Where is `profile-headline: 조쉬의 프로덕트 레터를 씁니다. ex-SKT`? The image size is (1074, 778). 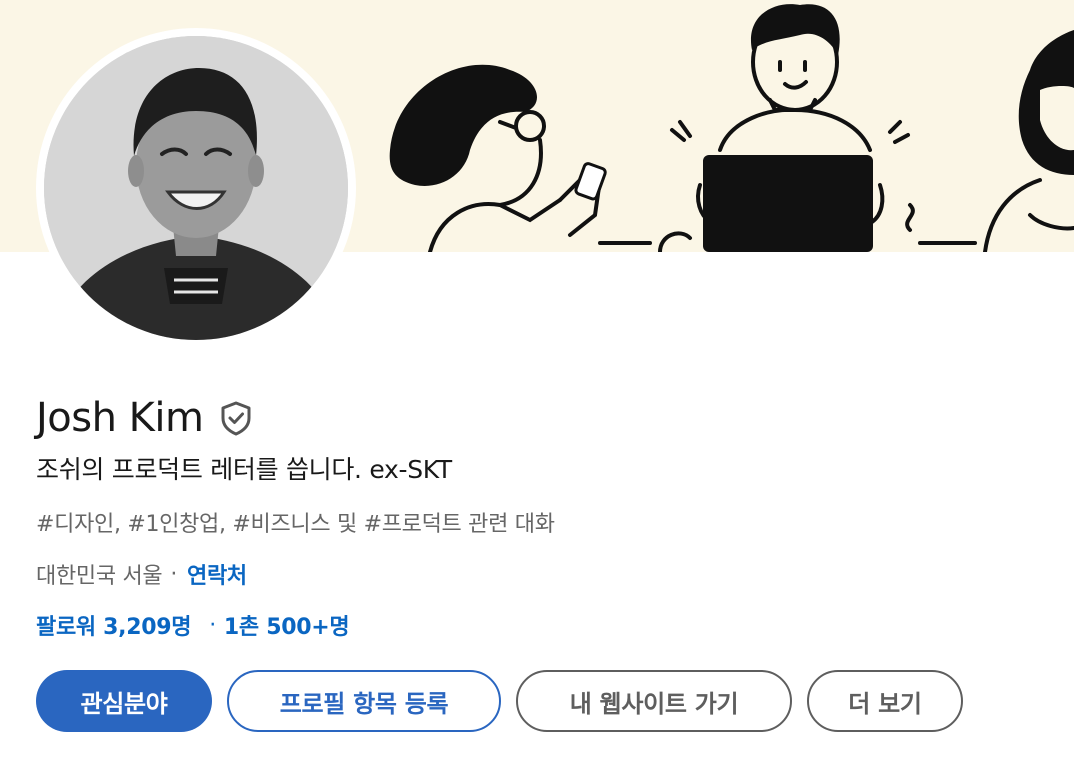 profile-headline: 조쉬의 프로덕트 레터를 씁니다. ex-SKT is located at coordinates (244, 469).